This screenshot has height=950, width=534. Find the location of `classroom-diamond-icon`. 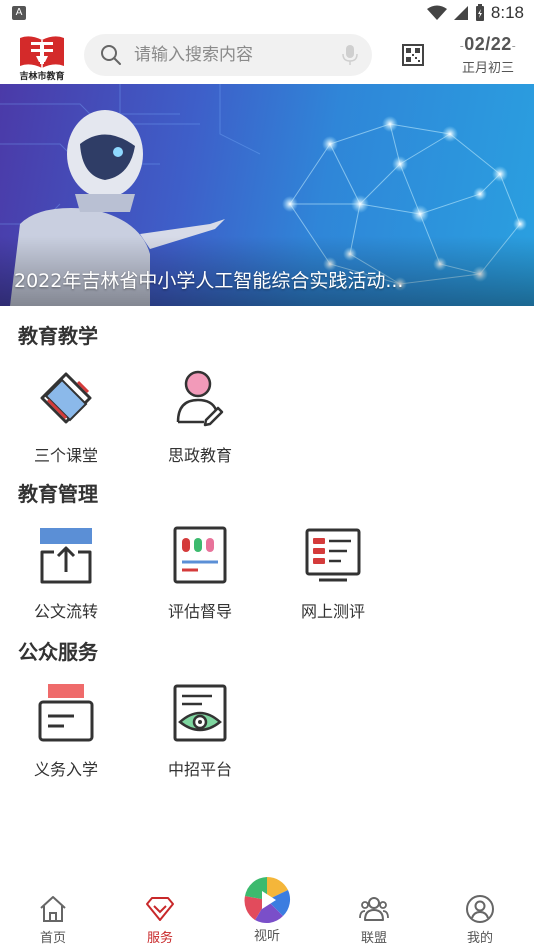

classroom-diamond-icon is located at coordinates (66, 398).